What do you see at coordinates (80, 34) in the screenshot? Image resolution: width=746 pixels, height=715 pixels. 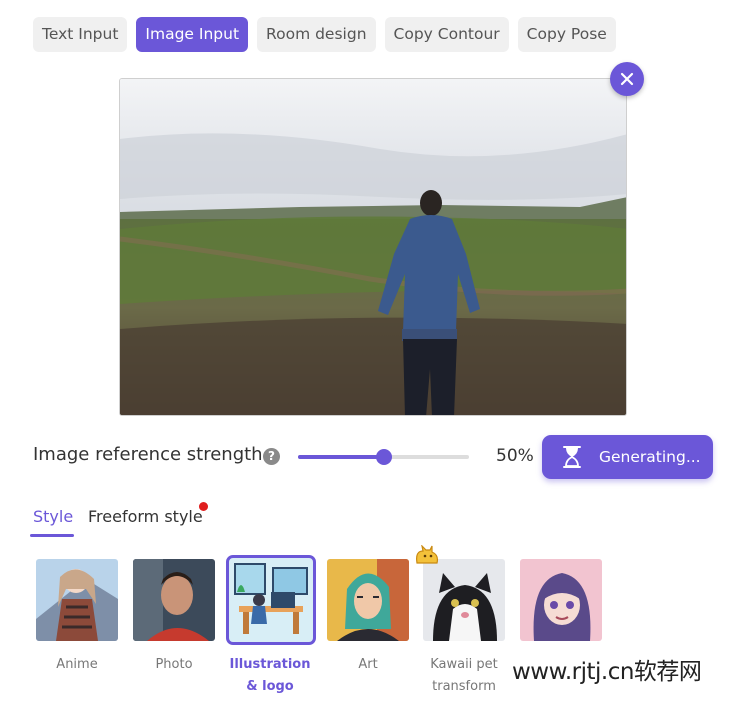 I see `tab-text-input: Text Input` at bounding box center [80, 34].